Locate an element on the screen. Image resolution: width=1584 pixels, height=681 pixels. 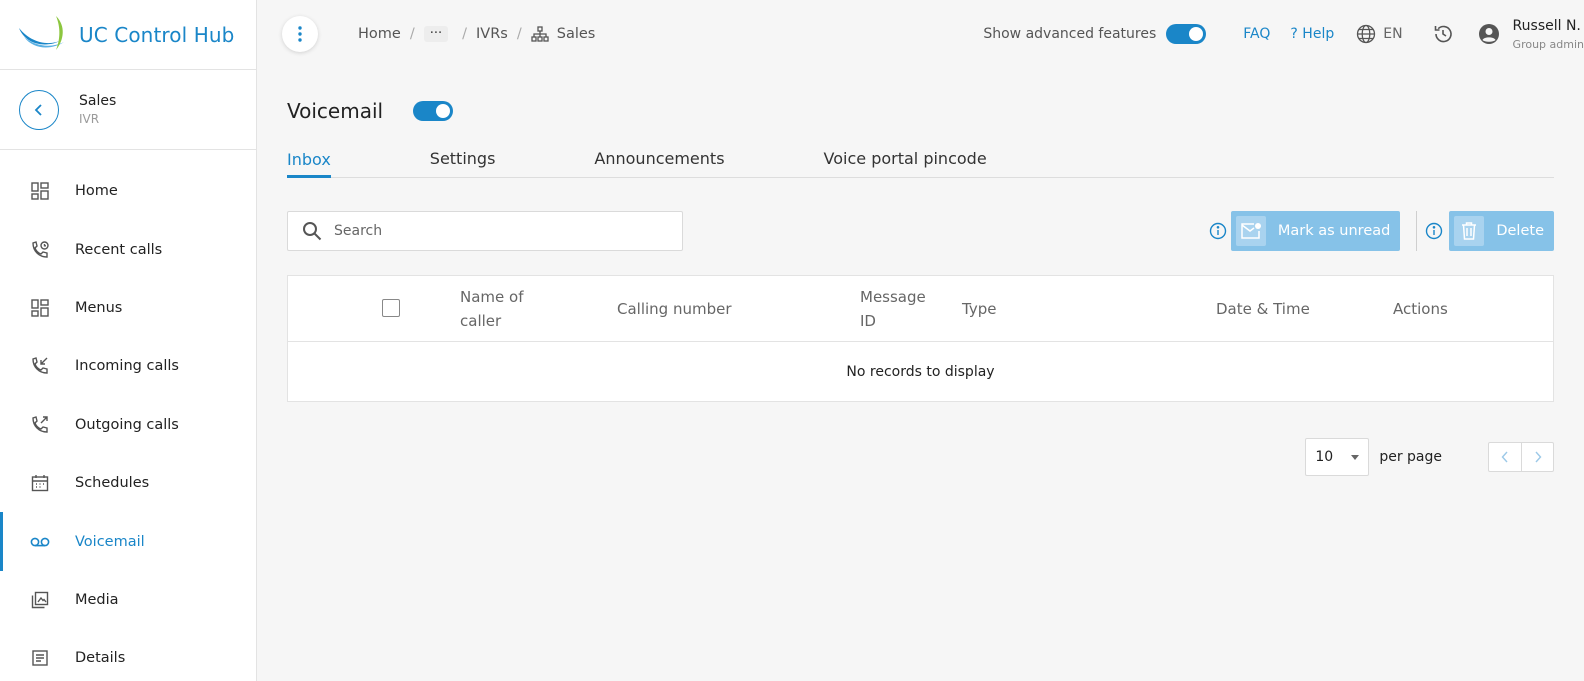
globe-icon is located at coordinates (1366, 34).